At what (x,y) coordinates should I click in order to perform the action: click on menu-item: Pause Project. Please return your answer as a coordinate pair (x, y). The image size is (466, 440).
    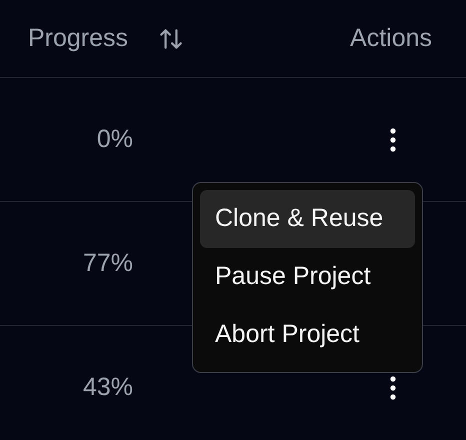
    Looking at the image, I should click on (307, 277).